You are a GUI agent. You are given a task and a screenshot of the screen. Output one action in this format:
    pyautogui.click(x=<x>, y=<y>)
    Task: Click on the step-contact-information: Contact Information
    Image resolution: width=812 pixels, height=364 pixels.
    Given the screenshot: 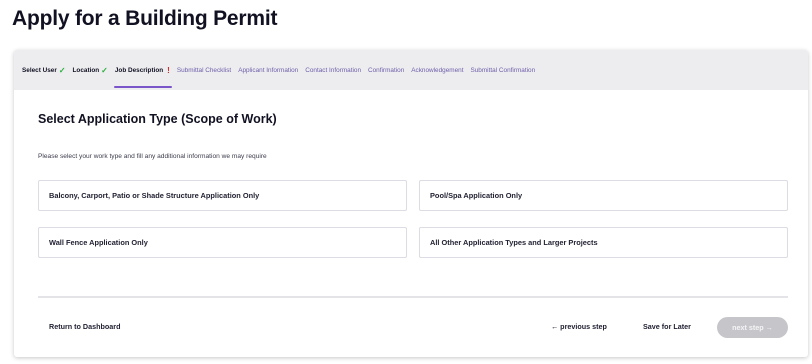 What is the action you would take?
    pyautogui.click(x=333, y=70)
    